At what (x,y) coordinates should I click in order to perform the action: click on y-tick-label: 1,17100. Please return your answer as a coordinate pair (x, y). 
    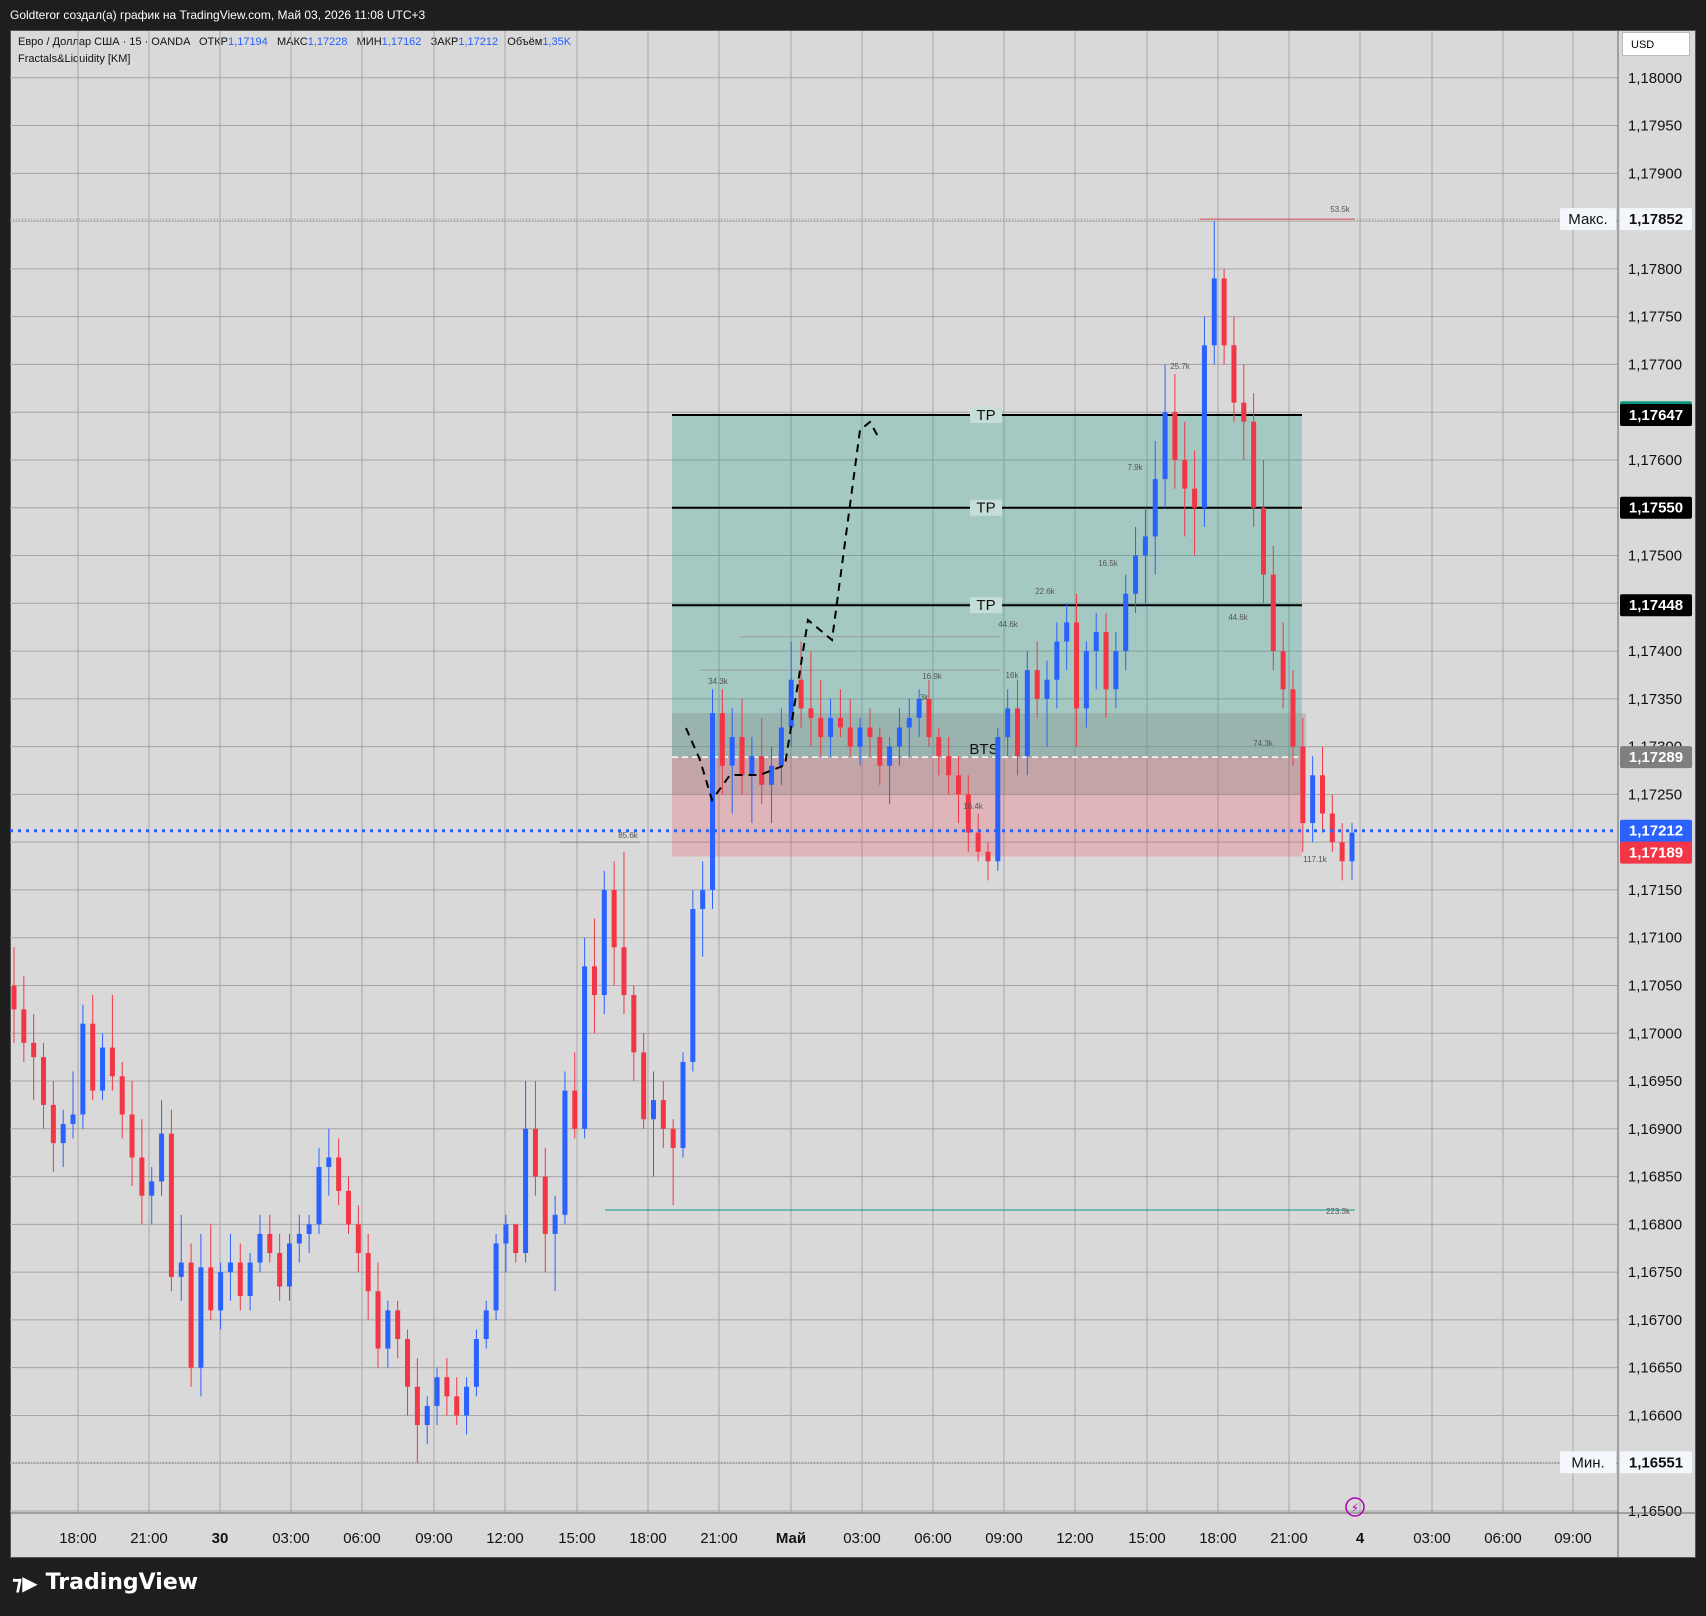
    Looking at the image, I should click on (1655, 938).